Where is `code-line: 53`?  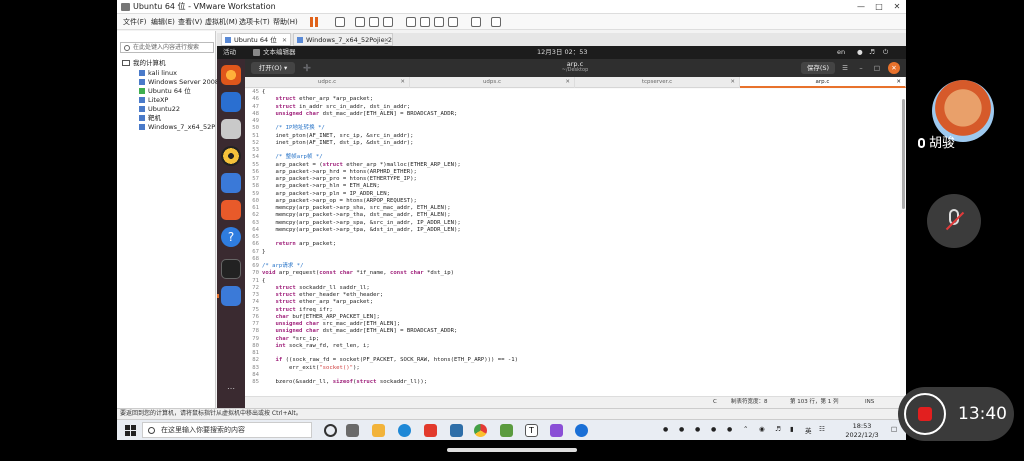 code-line: 53 is located at coordinates (572, 150).